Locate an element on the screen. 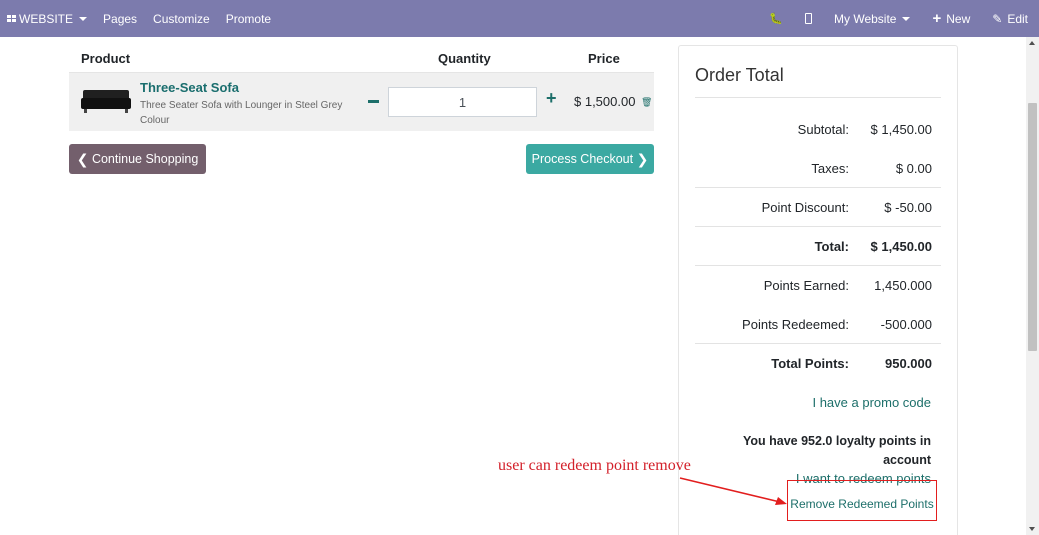 Image resolution: width=1039 pixels, height=535 pixels. taxes-label: Taxes: is located at coordinates (830, 168).